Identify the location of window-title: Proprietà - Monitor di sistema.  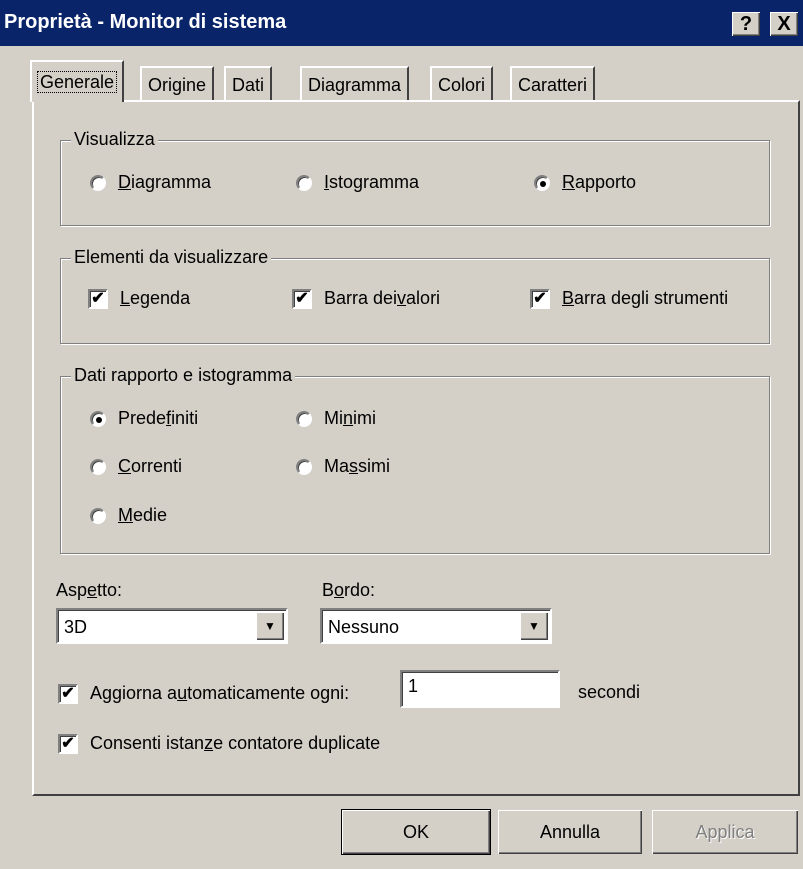
(145, 22).